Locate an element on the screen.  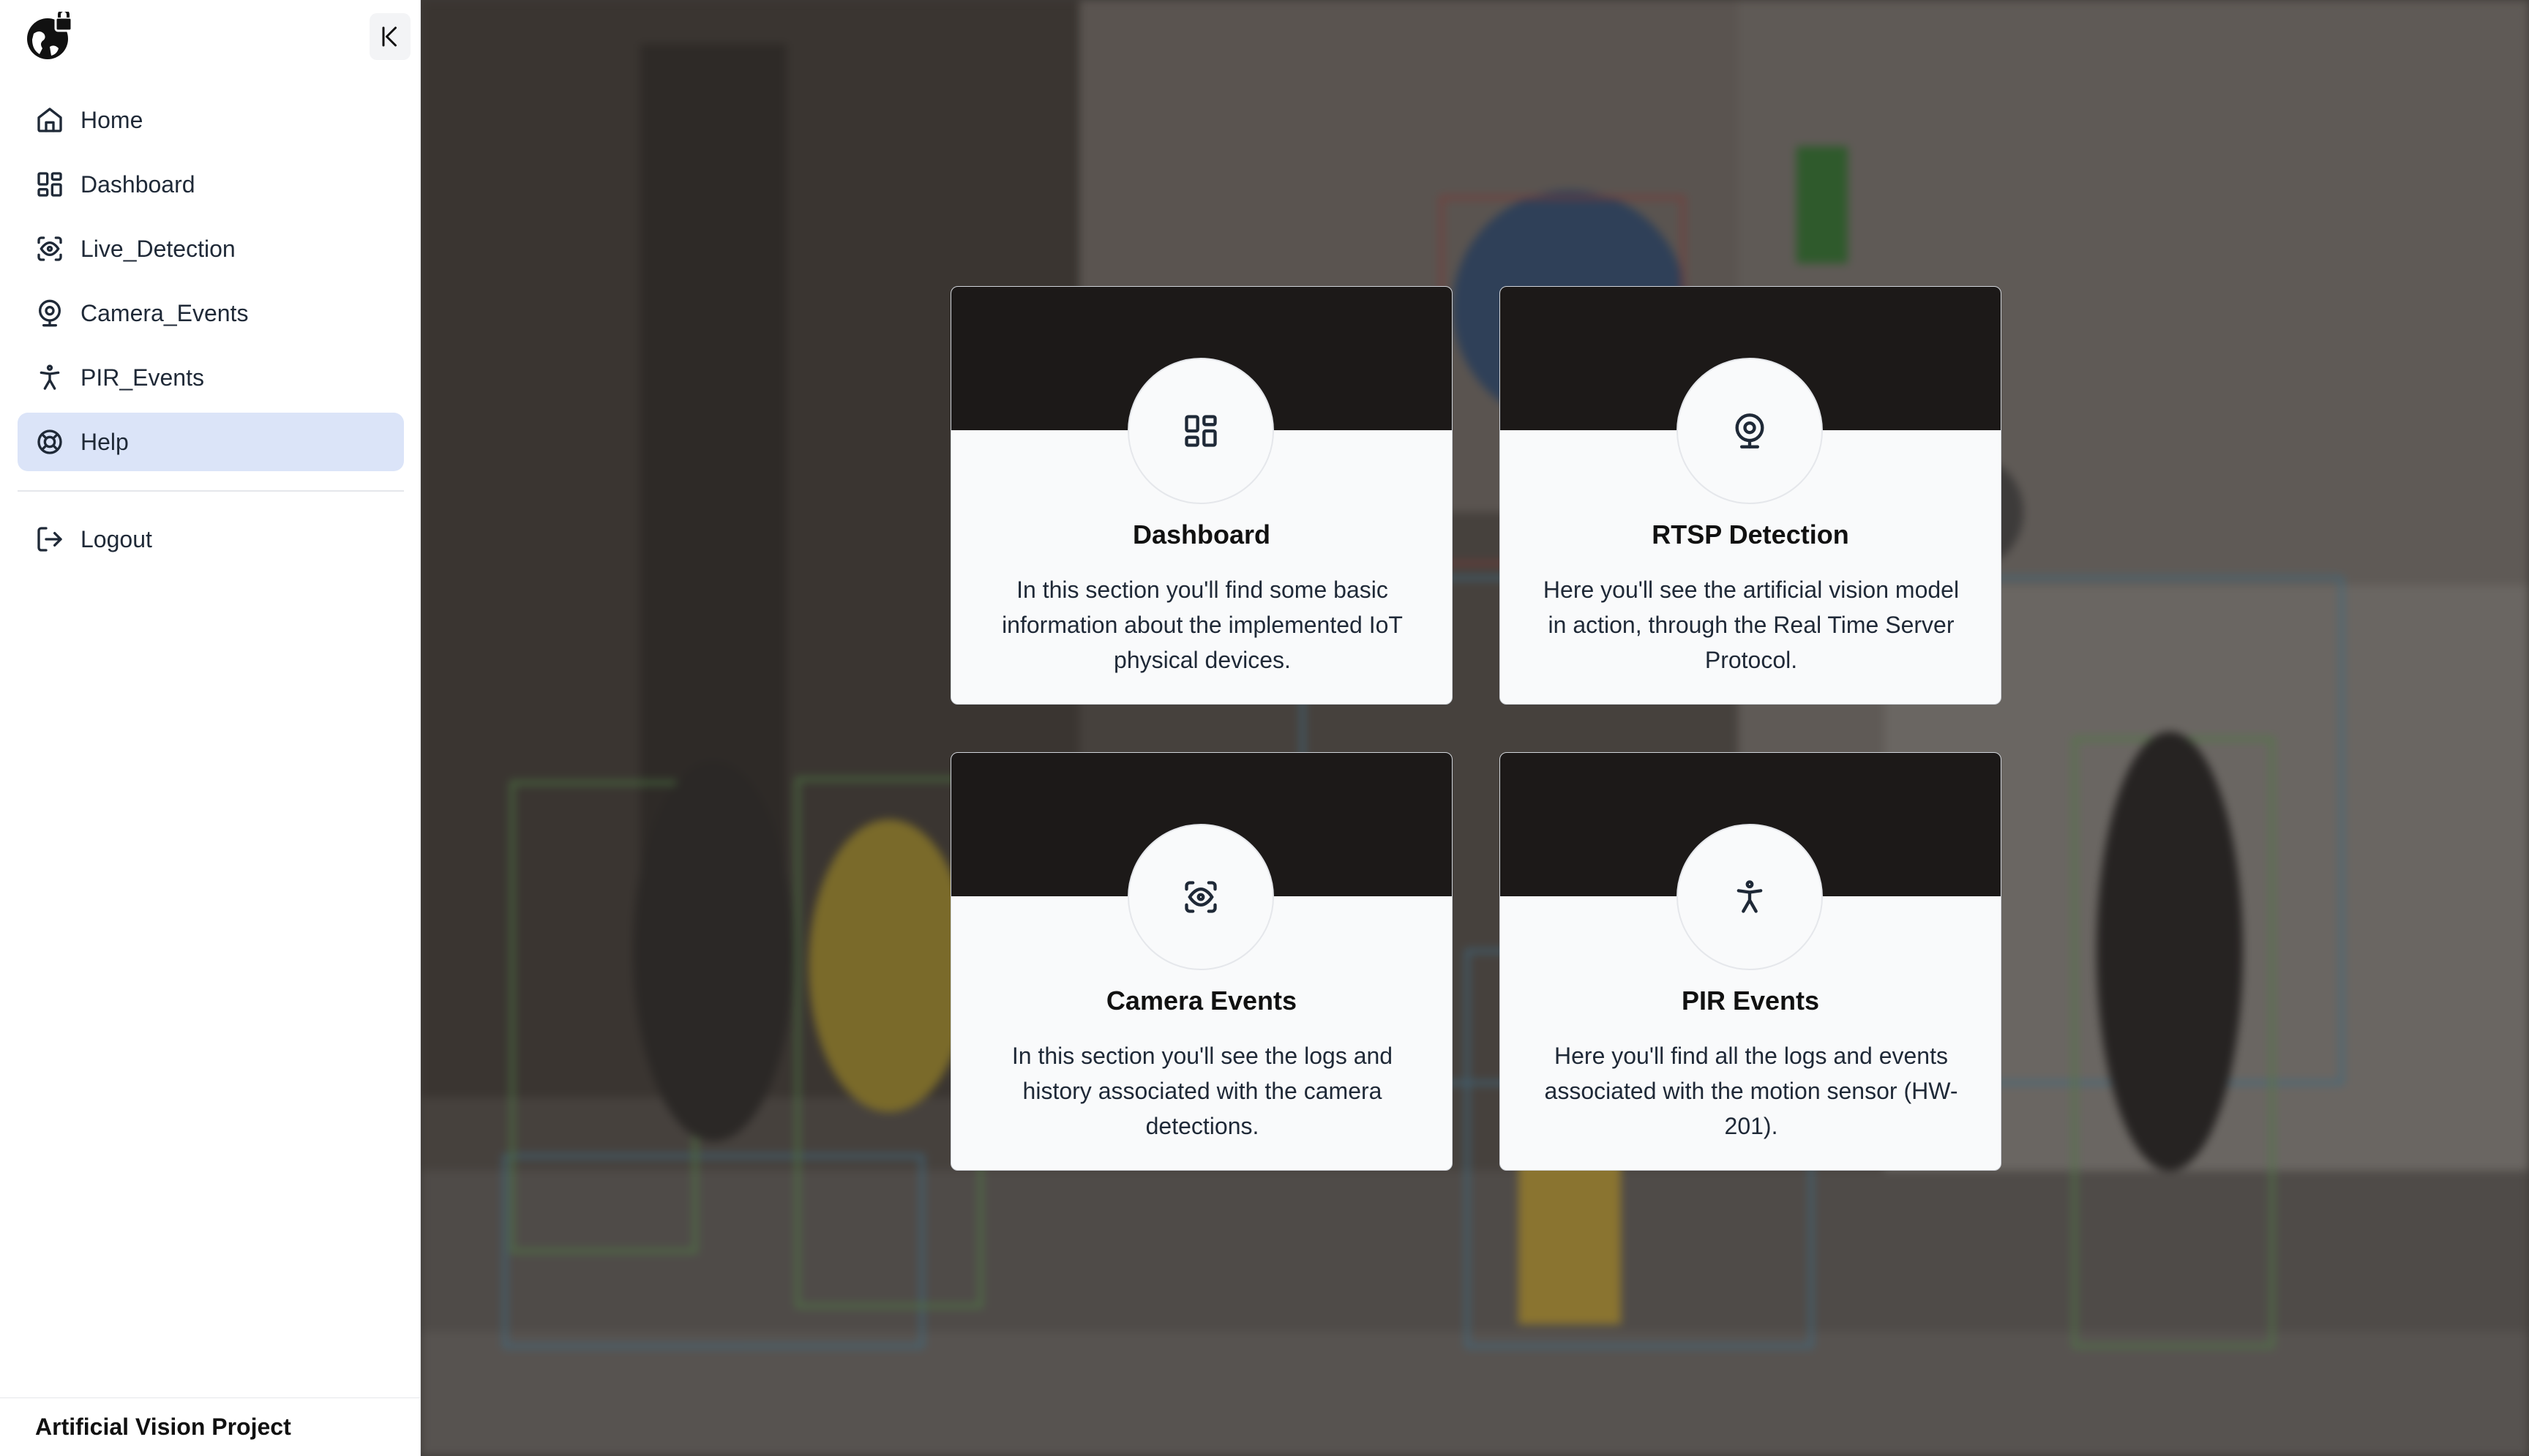
card-title: Camera Events is located at coordinates (1201, 1001).